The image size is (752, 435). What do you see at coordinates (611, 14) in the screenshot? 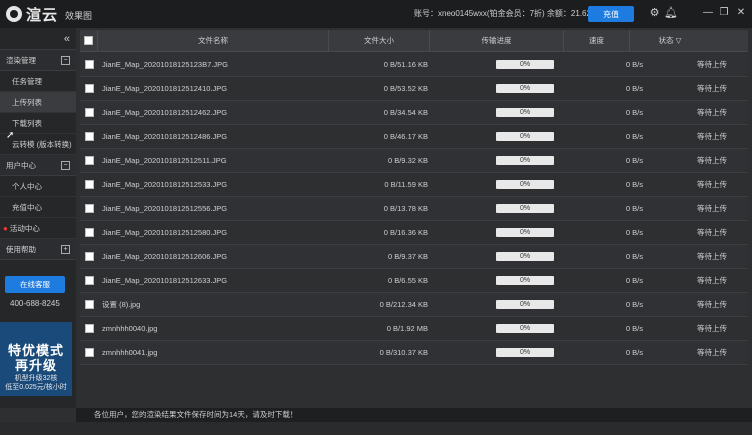
I see `recharge-button: 充值` at bounding box center [611, 14].